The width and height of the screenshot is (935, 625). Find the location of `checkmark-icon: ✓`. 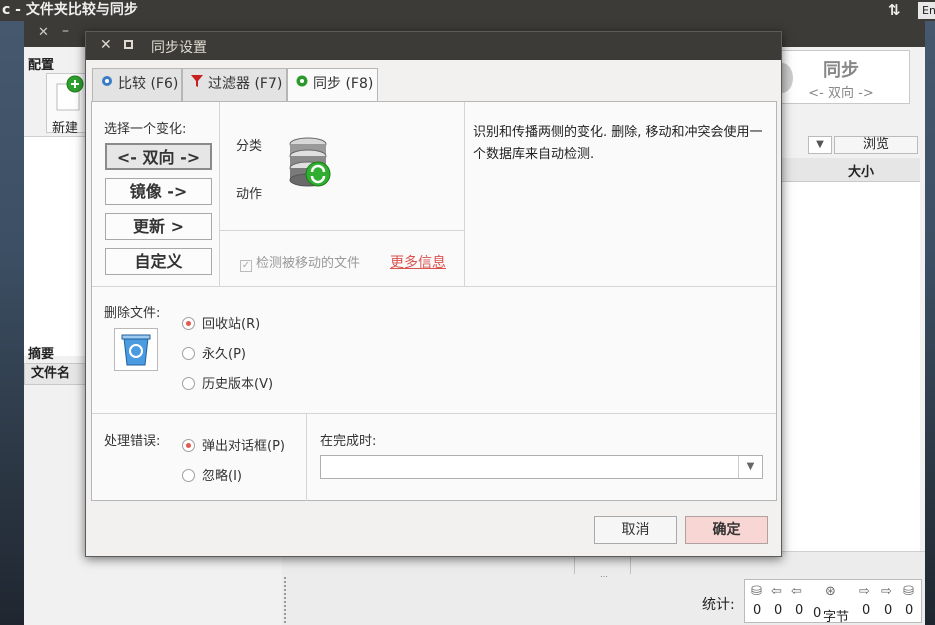

checkmark-icon: ✓ is located at coordinates (246, 266).